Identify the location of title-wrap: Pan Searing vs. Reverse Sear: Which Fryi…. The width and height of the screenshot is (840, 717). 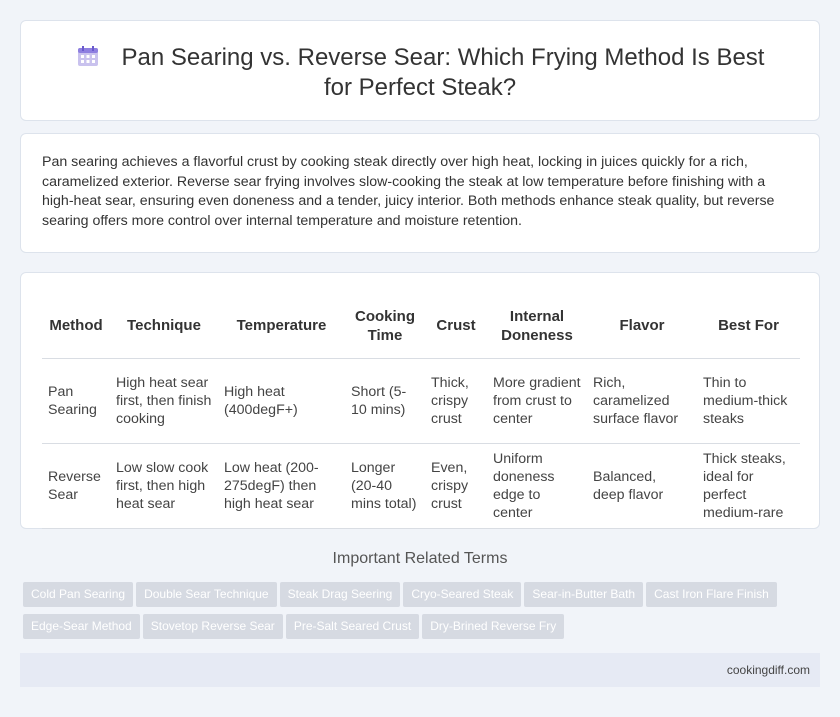
(420, 73).